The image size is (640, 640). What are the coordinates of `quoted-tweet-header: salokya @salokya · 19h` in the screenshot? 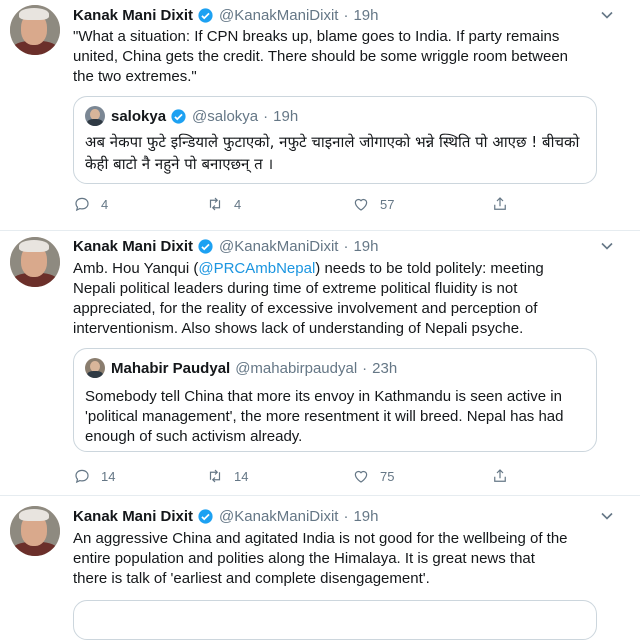 It's located at (191, 116).